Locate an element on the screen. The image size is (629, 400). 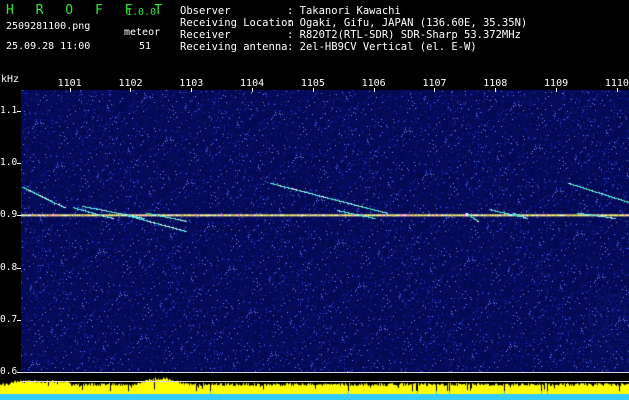
y-tick-label: 0.6 is located at coordinates (9, 371).